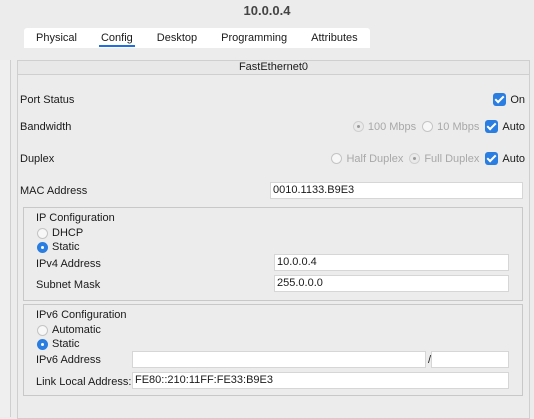 The height and width of the screenshot is (419, 534). What do you see at coordinates (517, 99) in the screenshot?
I see `port-status-on-label: On` at bounding box center [517, 99].